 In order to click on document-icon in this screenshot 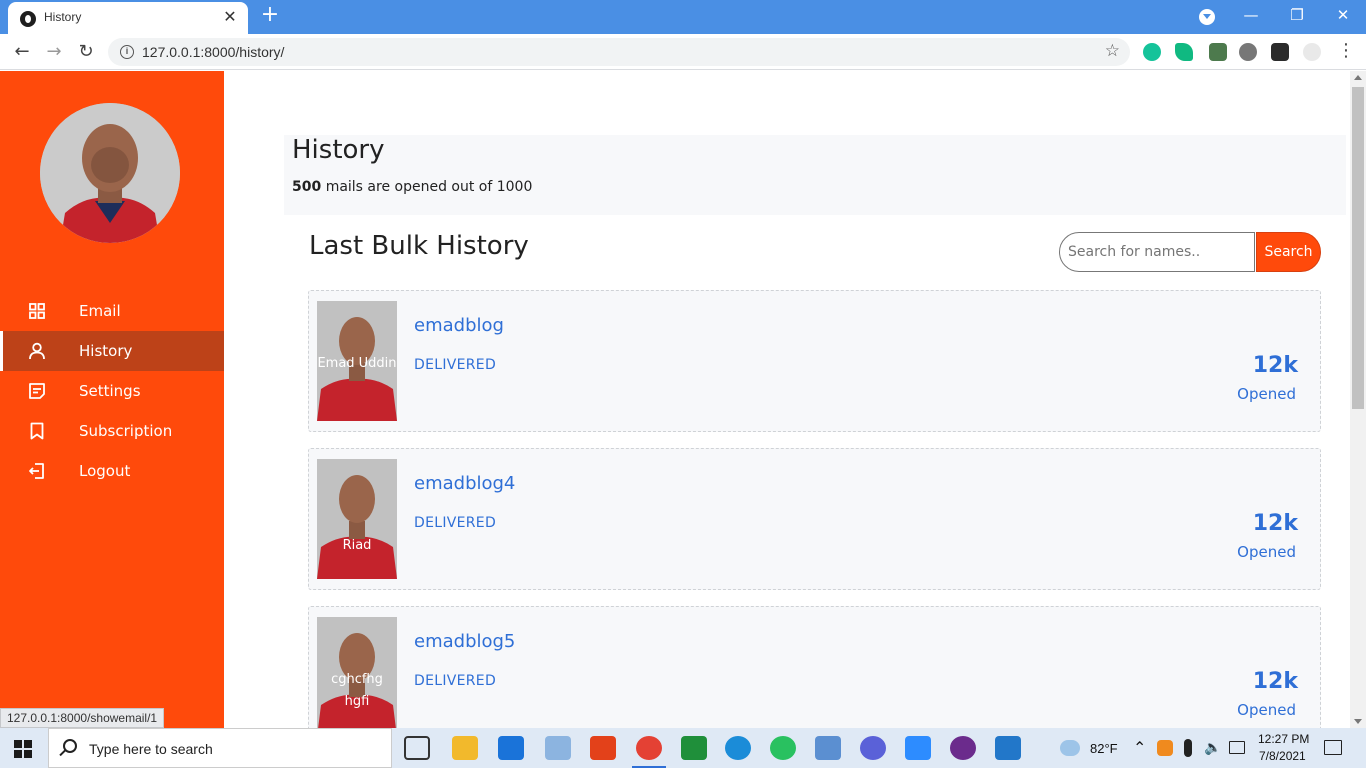, I will do `click(37, 391)`.